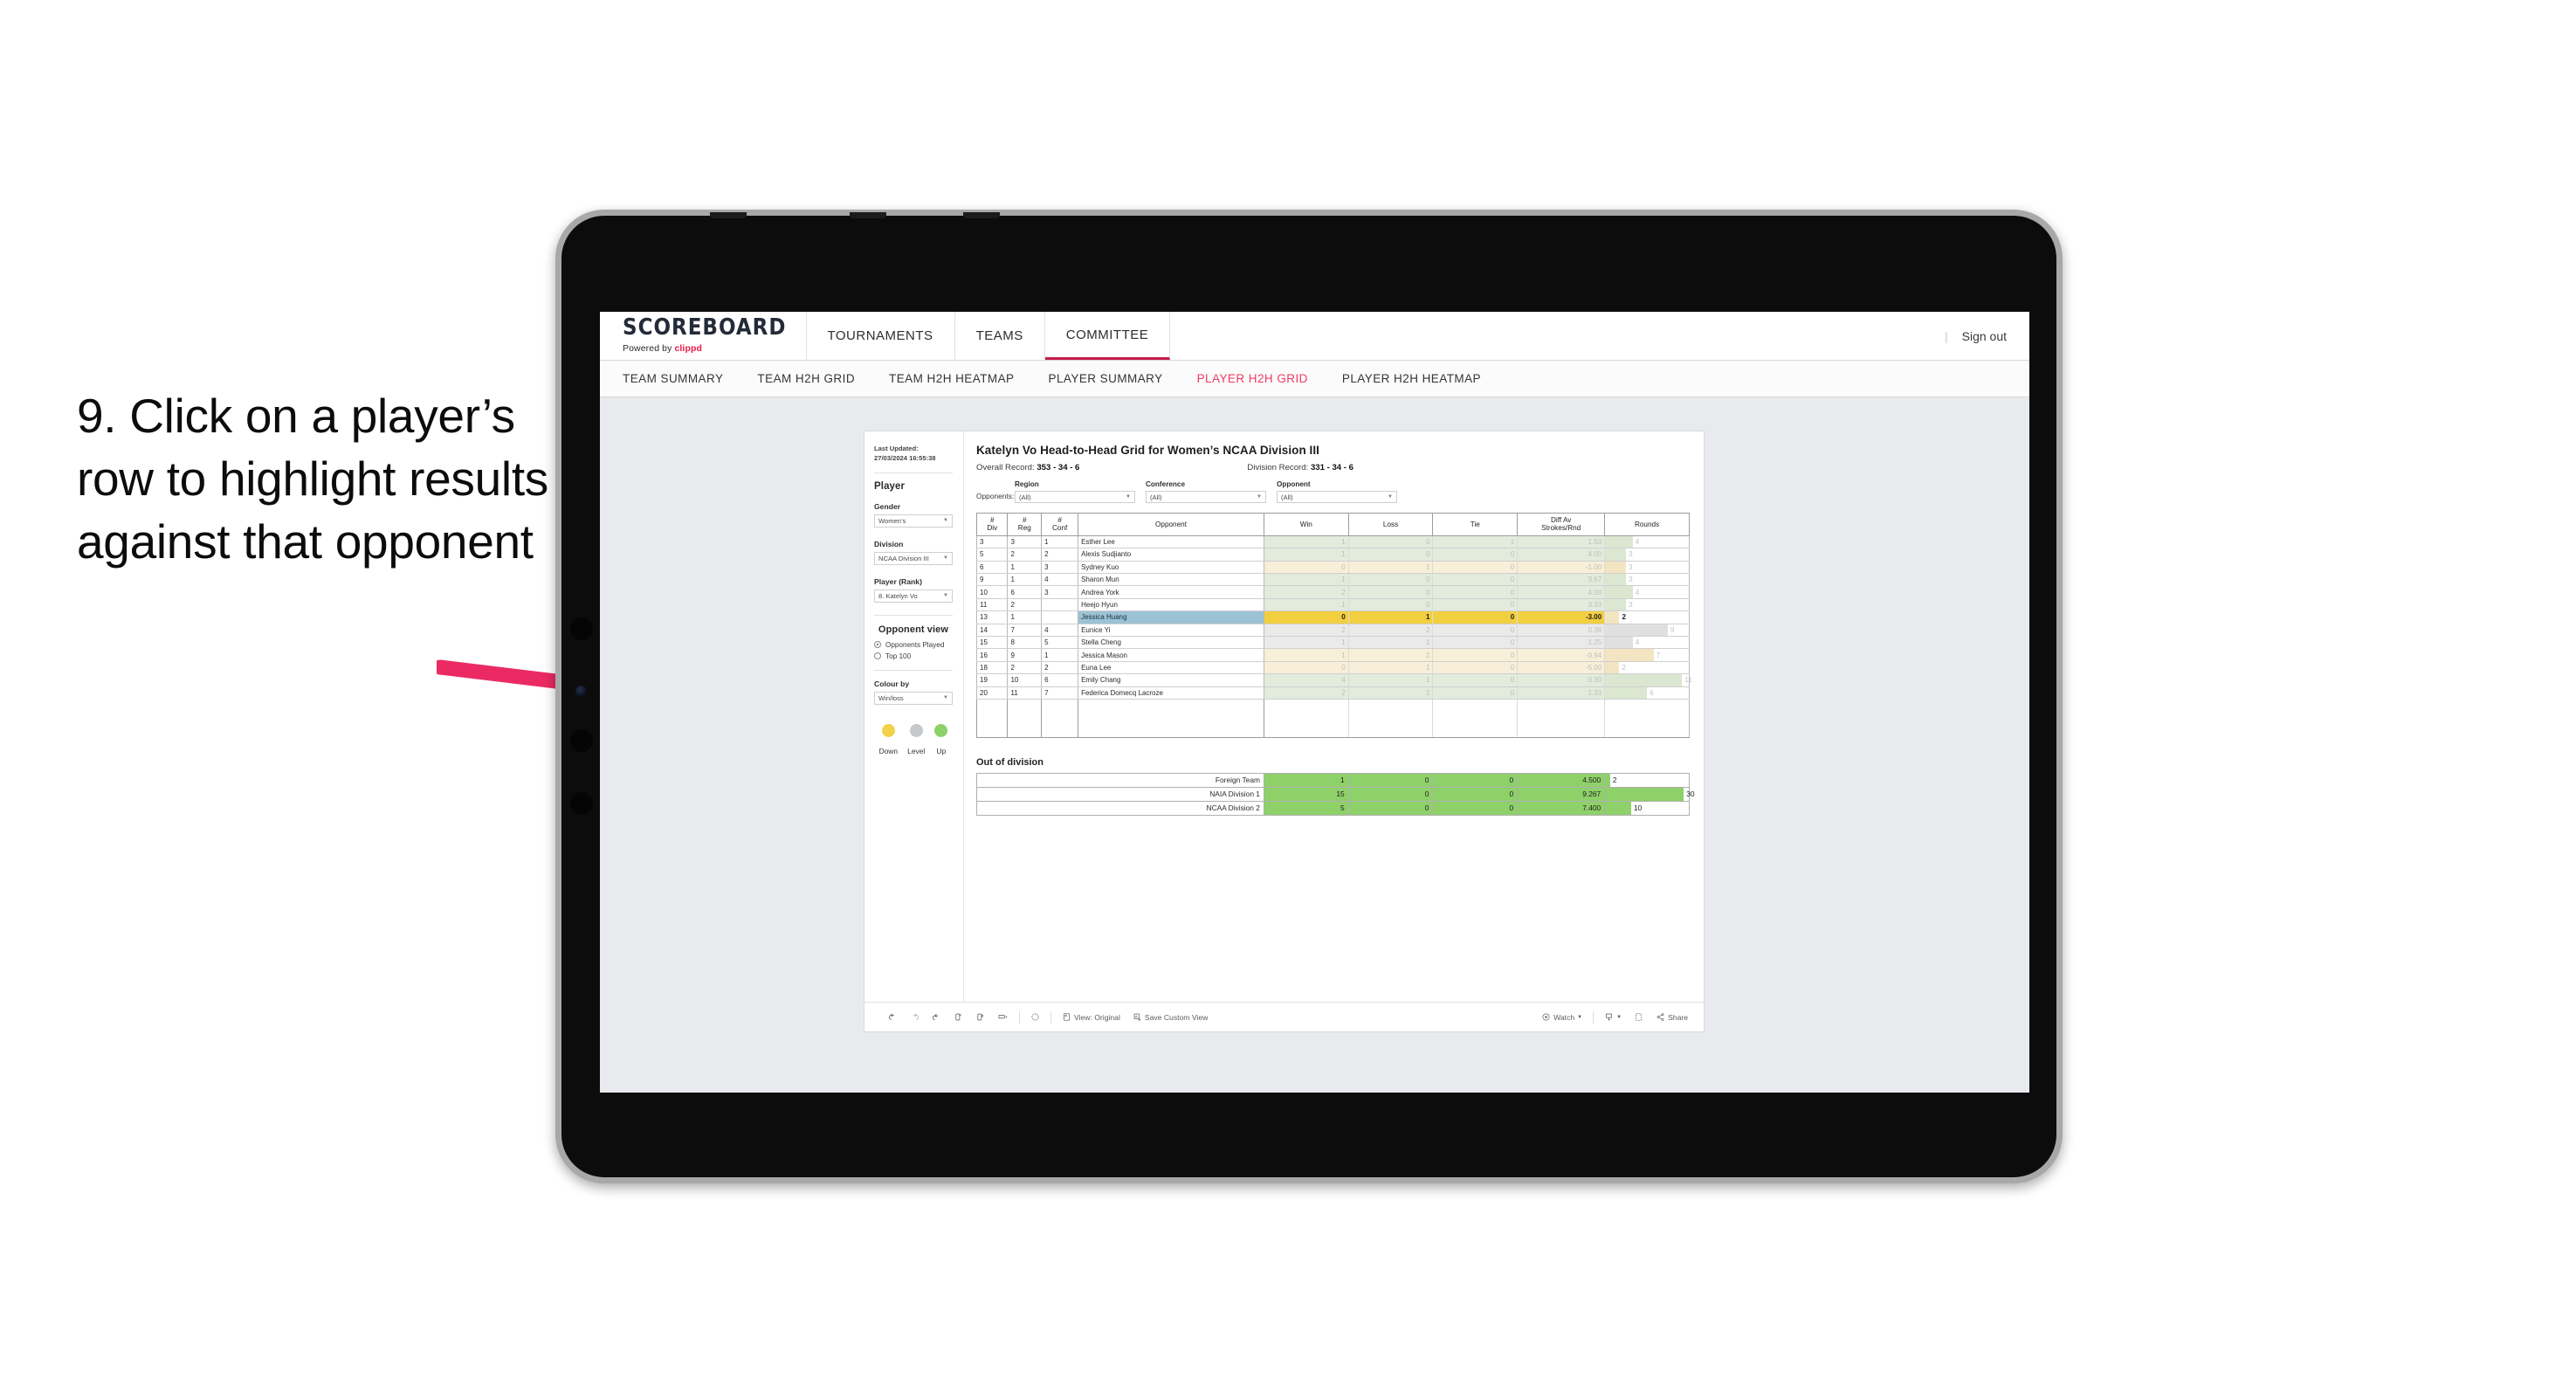 The height and width of the screenshot is (1386, 2576). I want to click on cell-loss: 1, so click(1390, 680).